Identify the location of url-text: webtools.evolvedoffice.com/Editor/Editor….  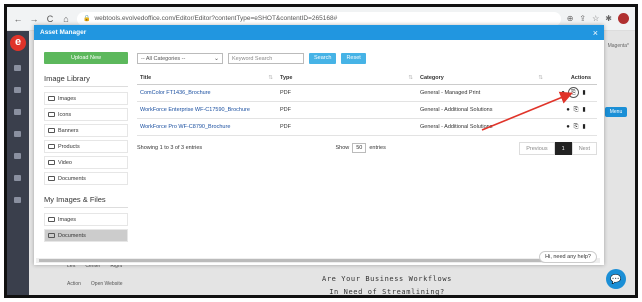
(216, 18).